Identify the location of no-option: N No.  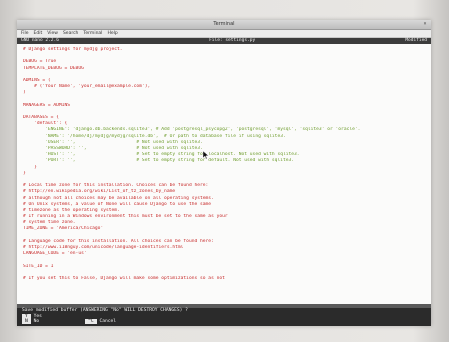
(30, 321).